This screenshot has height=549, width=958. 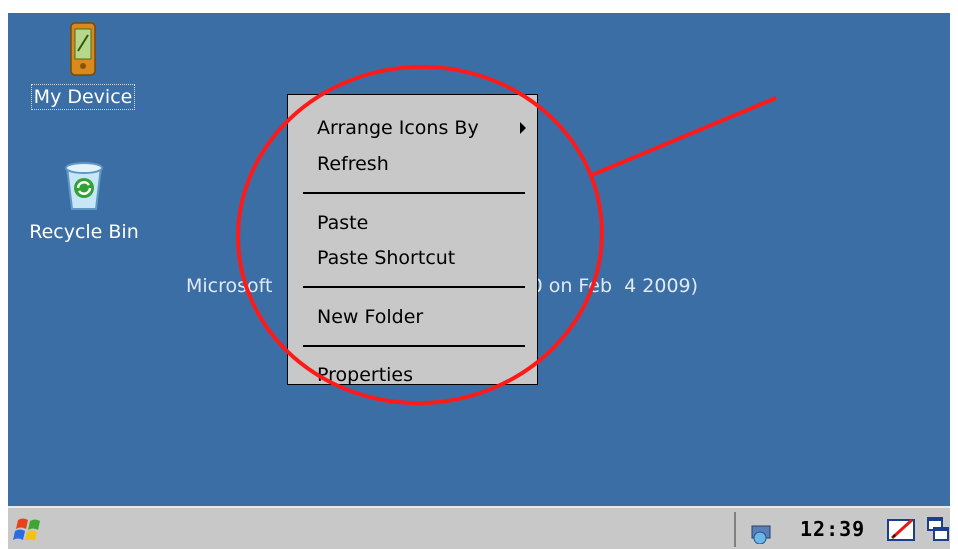 I want to click on menu-item-refresh: Refresh, so click(x=353, y=164).